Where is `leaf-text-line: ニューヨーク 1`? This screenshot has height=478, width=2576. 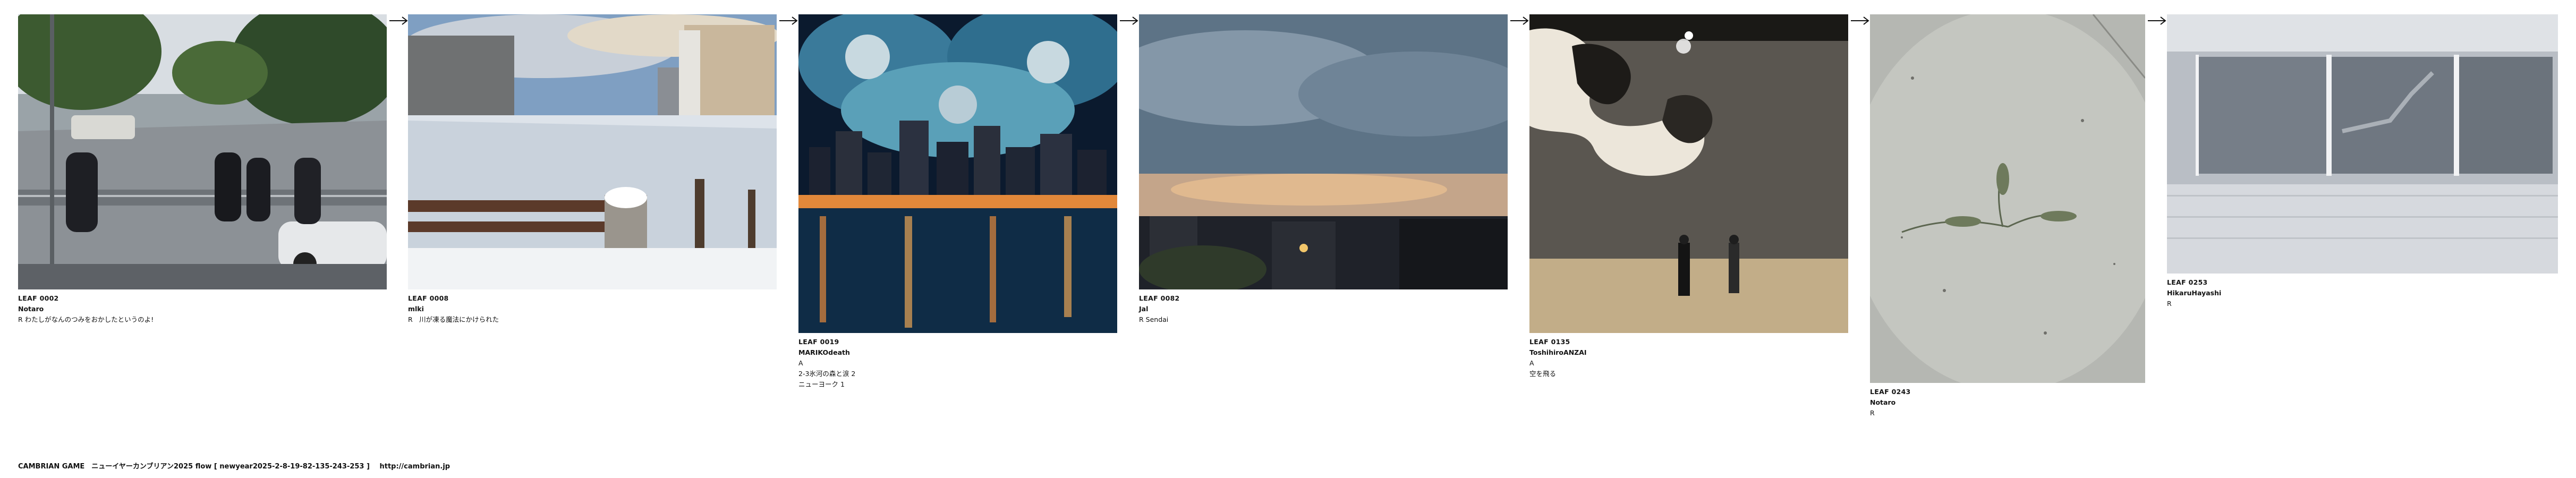
leaf-text-line: ニューヨーク 1 is located at coordinates (821, 384).